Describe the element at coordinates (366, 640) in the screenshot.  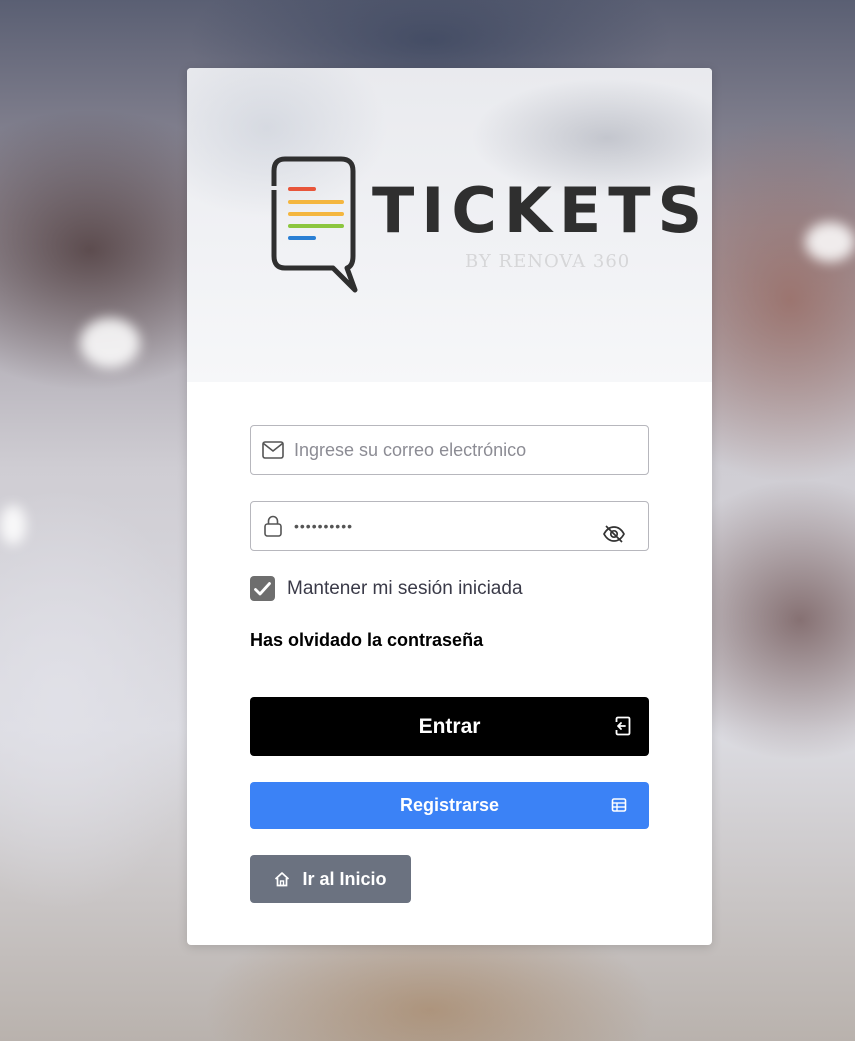
I see `forgot-password-link: Has olvidado la contraseña` at that location.